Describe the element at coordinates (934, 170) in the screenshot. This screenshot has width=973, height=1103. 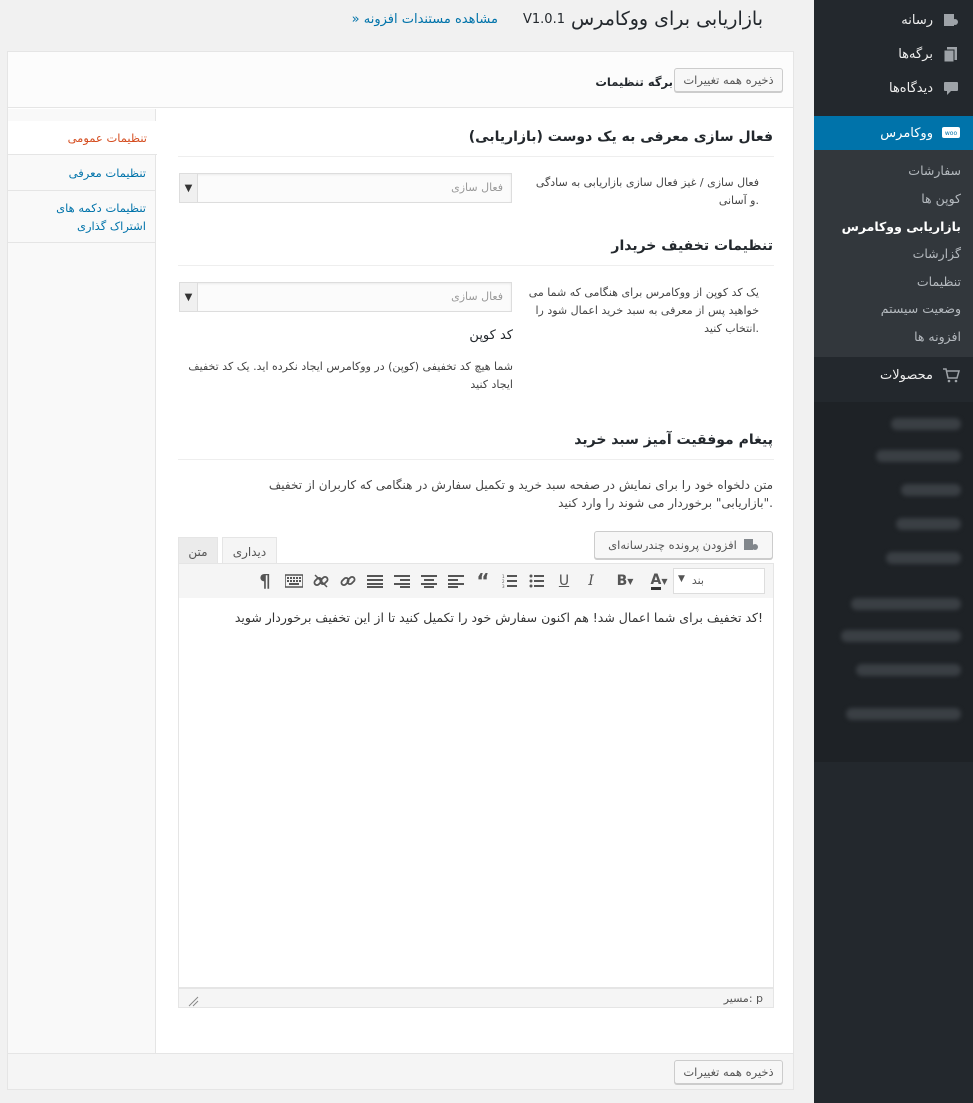
I see `submenu-orders: سفارشات` at that location.